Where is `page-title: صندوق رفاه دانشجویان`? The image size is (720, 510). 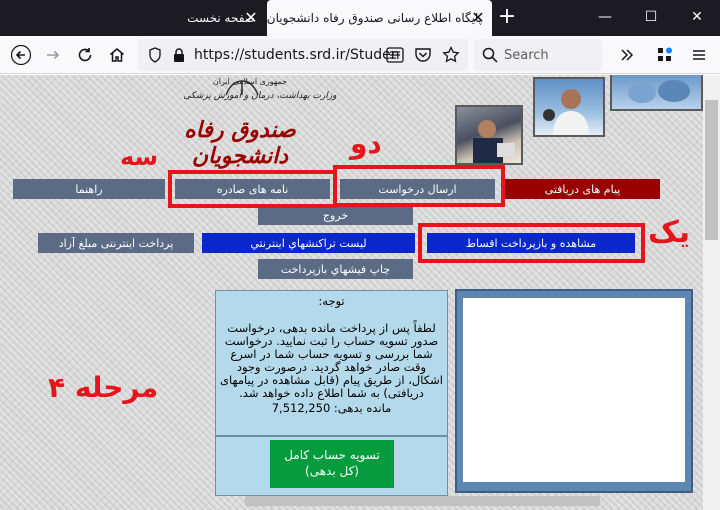
page-title: صندوق رفاه دانشجویان is located at coordinates (240, 143).